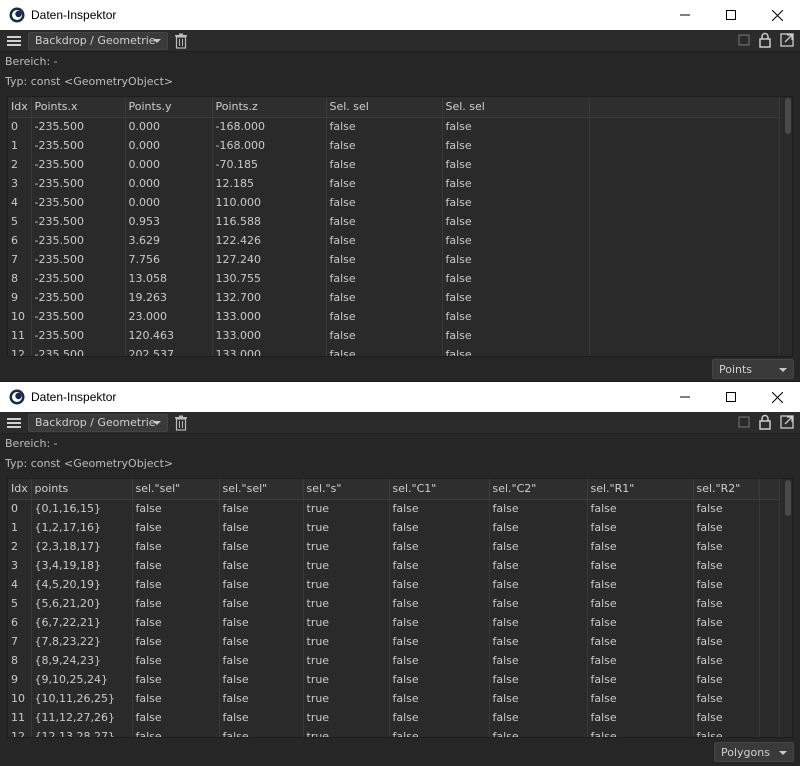 Image resolution: width=800 pixels, height=766 pixels. Describe the element at coordinates (439, 489) in the screenshot. I see `column-header: sel."C1"` at that location.